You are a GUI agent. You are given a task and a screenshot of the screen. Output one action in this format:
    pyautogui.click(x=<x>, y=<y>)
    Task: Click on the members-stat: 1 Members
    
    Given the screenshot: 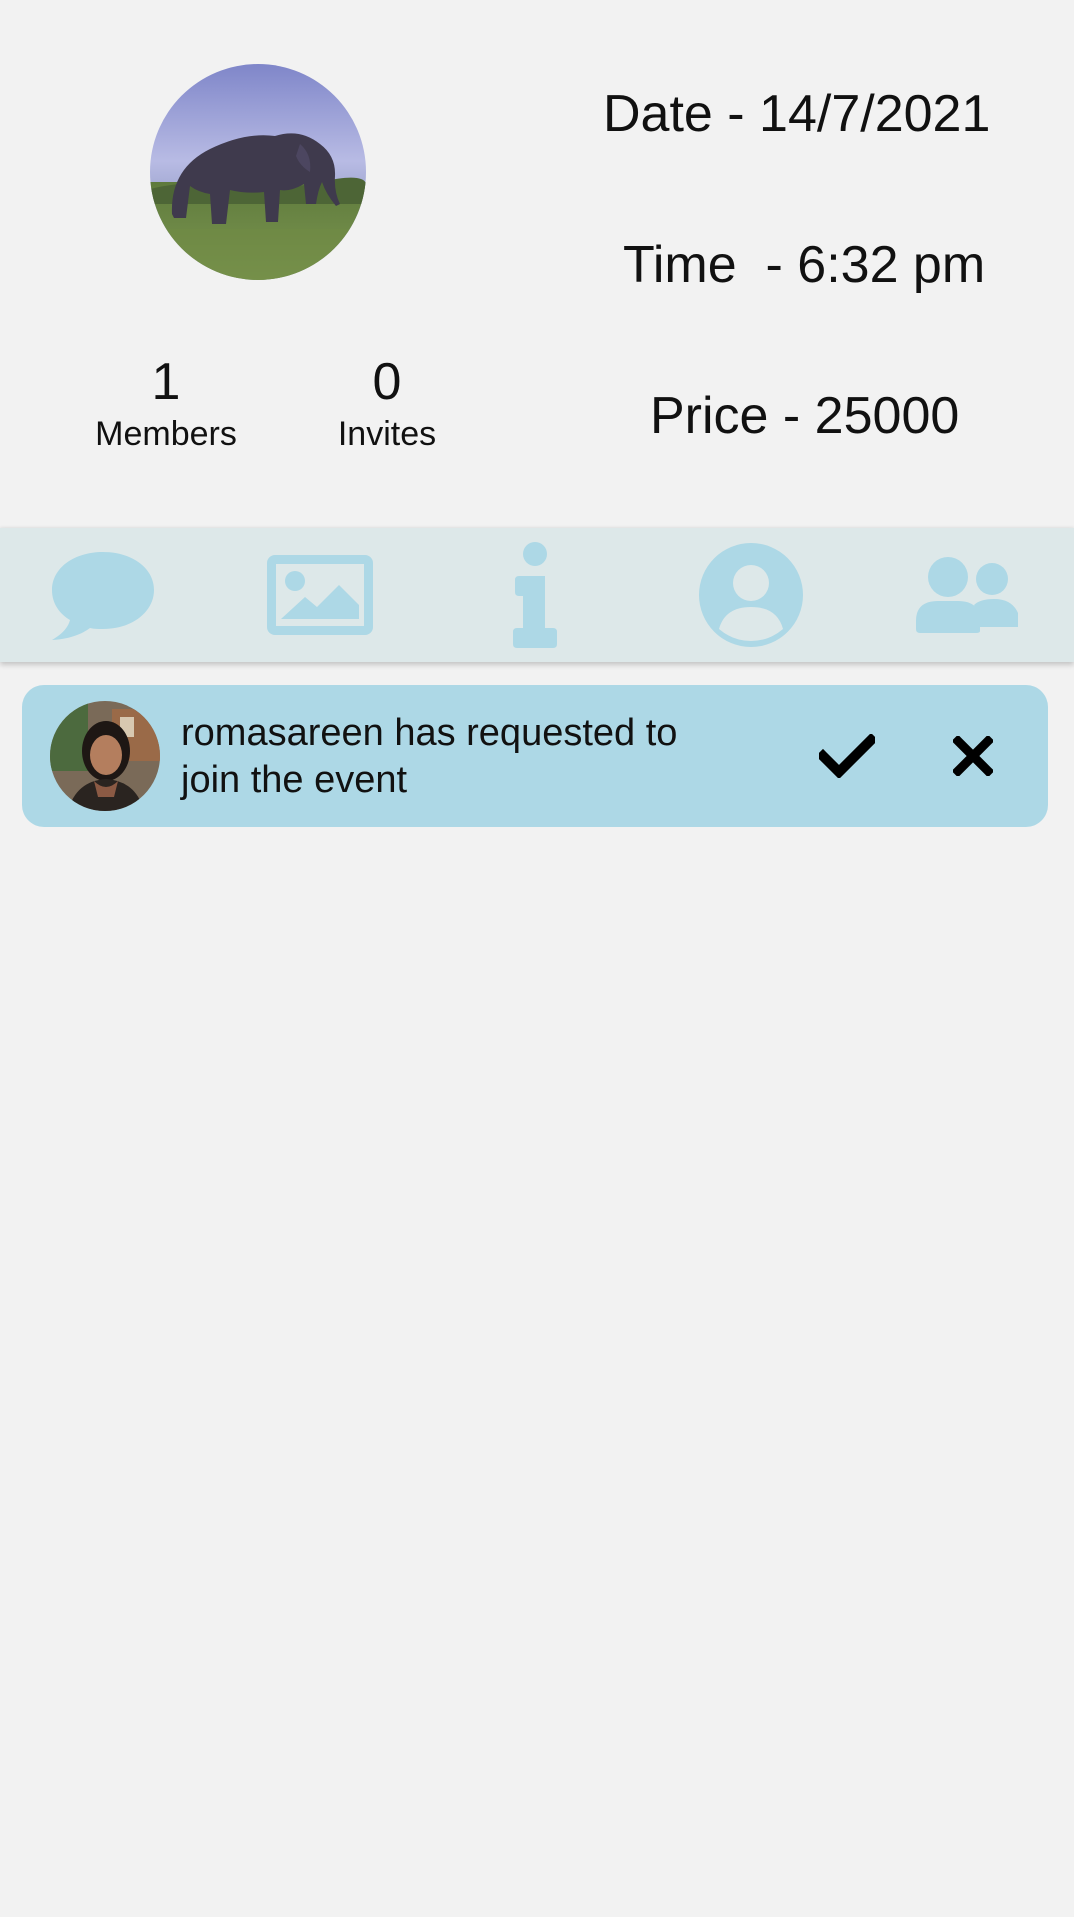 What is the action you would take?
    pyautogui.click(x=166, y=402)
    